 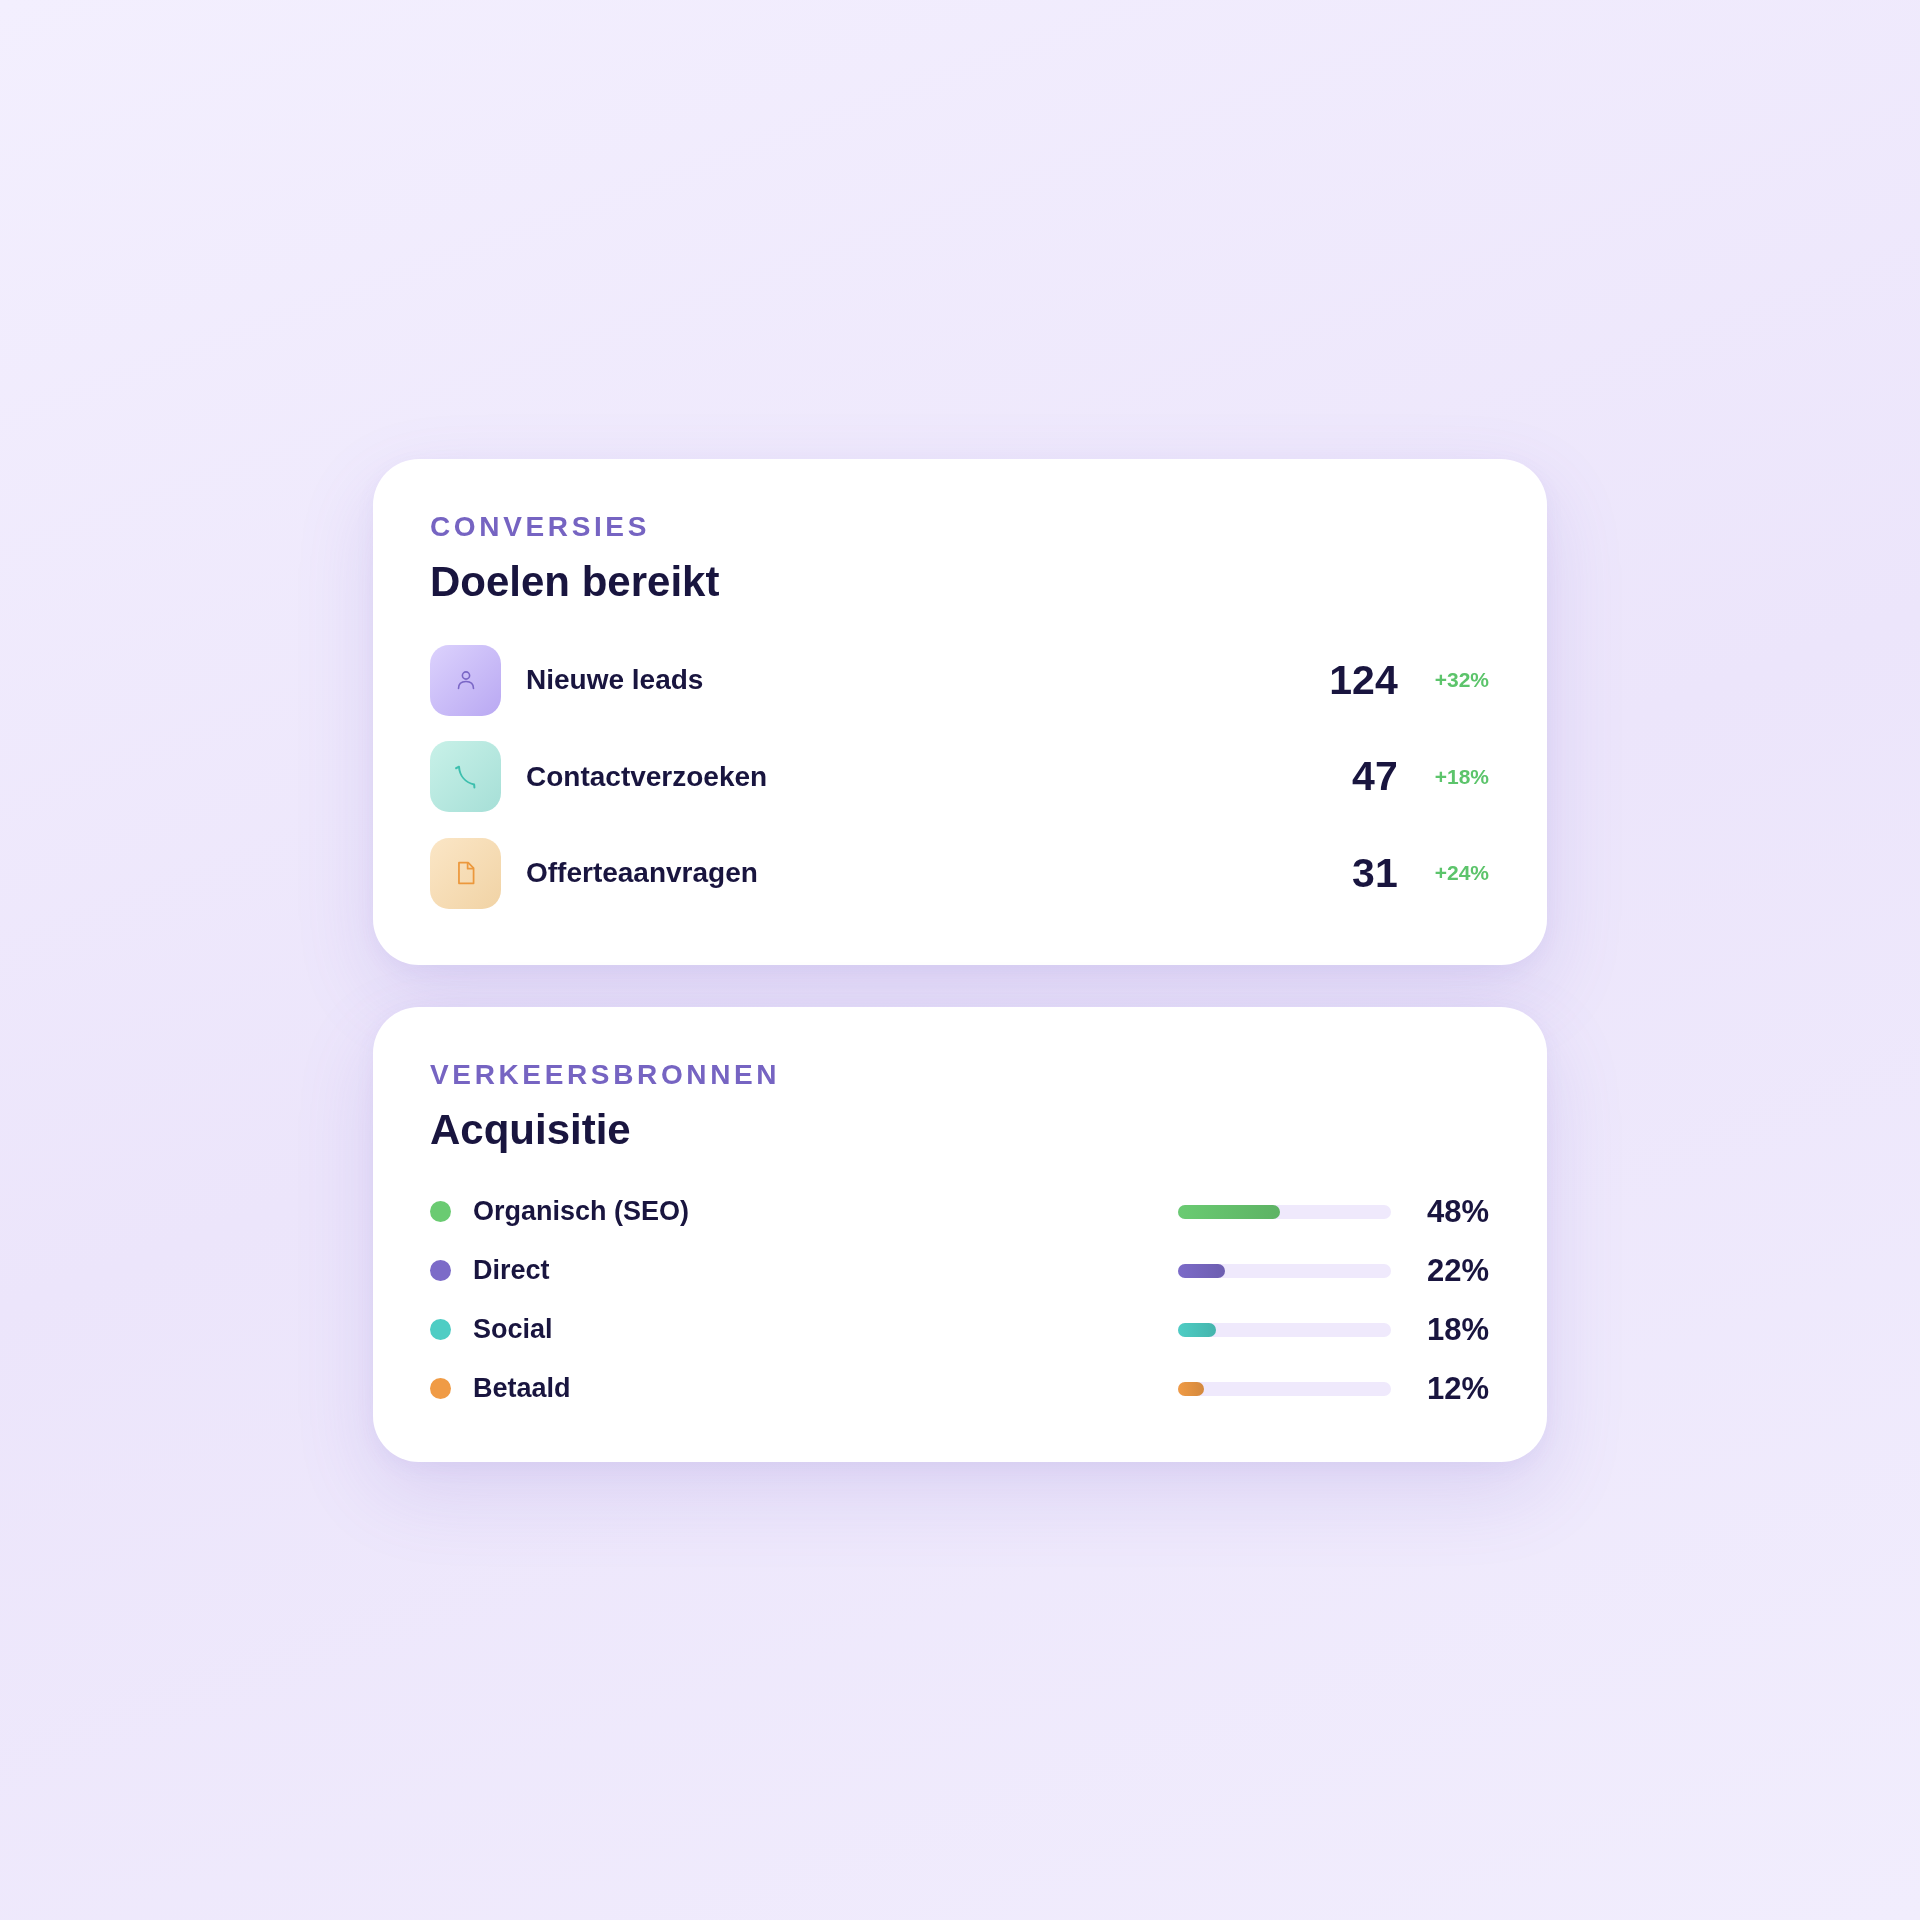 I want to click on section-label: CONVERSIES, so click(x=540, y=526).